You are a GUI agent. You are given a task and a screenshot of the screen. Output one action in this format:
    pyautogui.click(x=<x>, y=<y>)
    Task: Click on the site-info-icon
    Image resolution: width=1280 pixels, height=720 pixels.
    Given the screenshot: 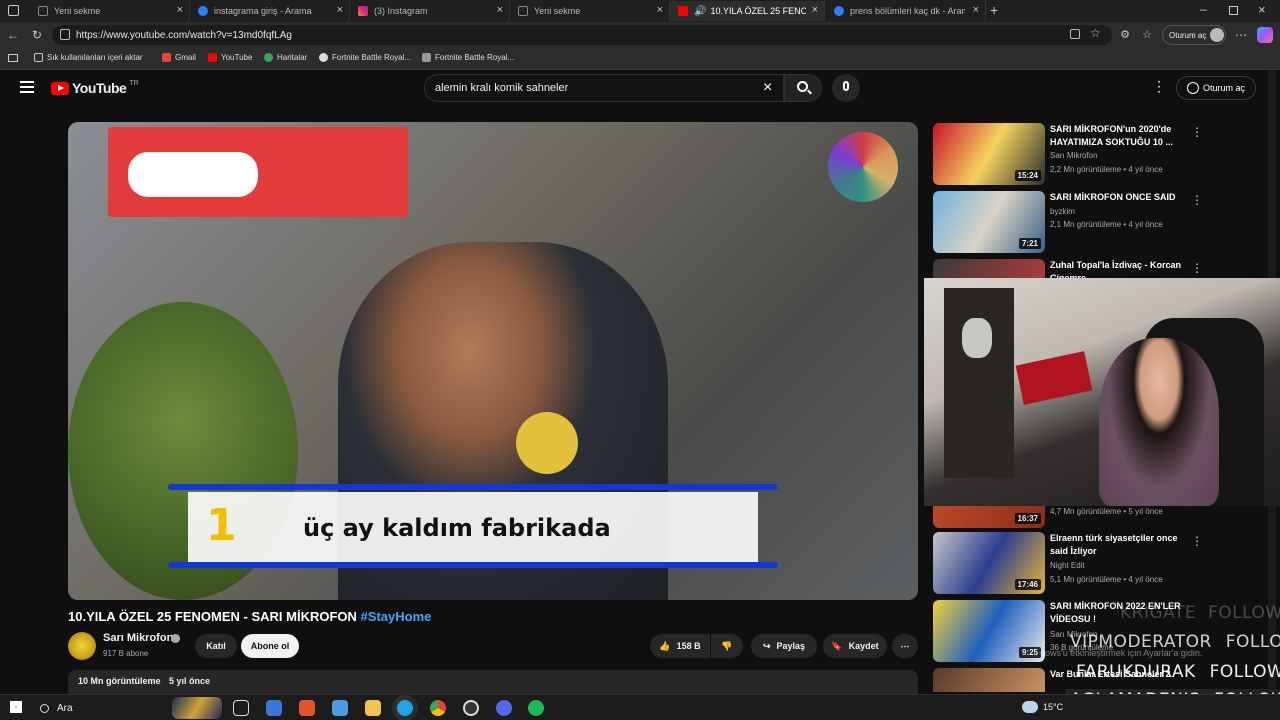 What is the action you would take?
    pyautogui.click(x=65, y=34)
    